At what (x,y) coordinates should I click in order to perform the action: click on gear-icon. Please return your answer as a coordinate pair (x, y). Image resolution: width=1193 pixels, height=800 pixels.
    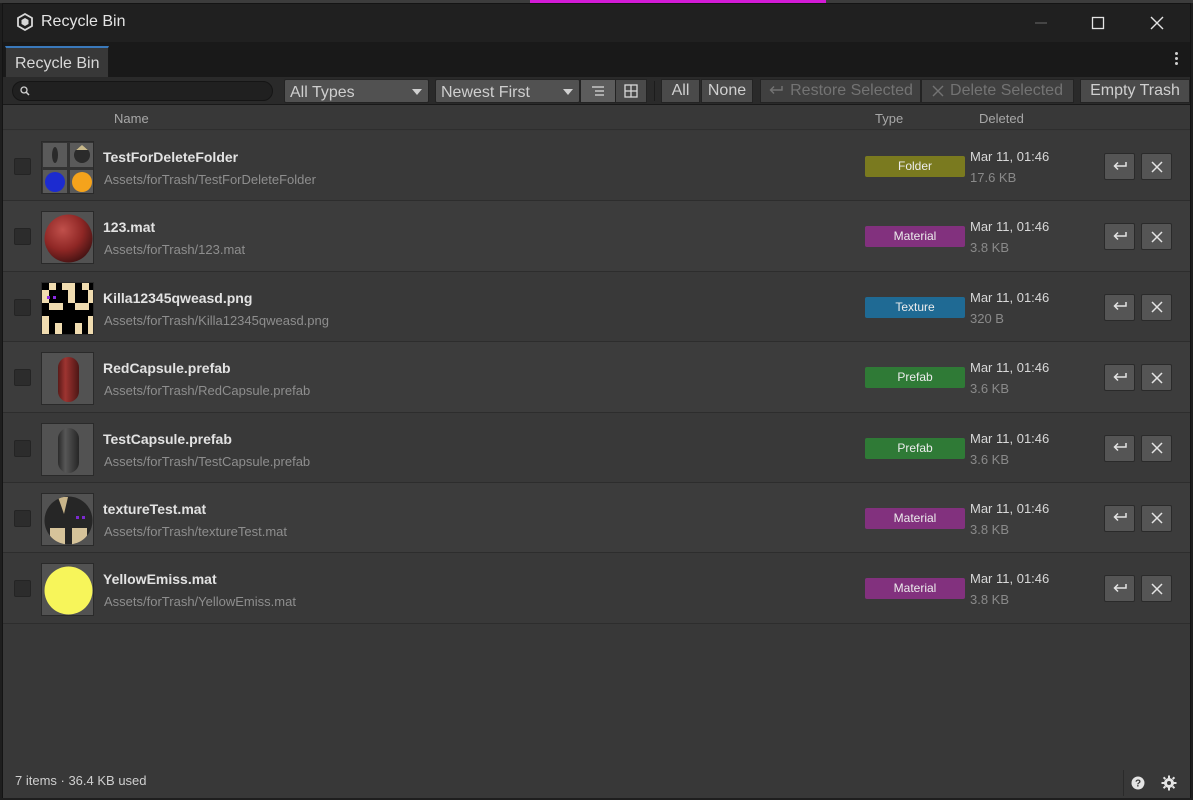
    Looking at the image, I should click on (1169, 783).